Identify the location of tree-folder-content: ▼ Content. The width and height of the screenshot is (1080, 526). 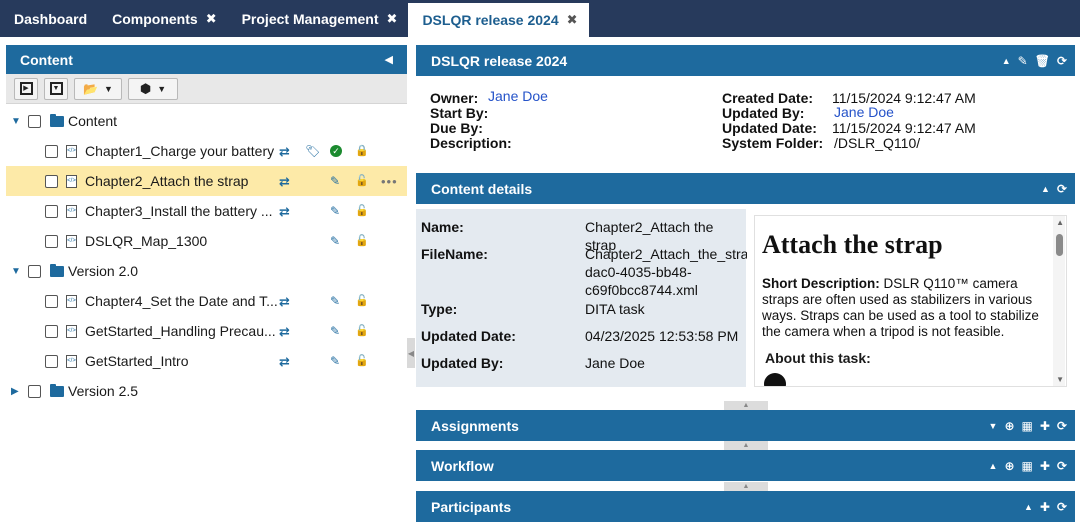
(206, 121).